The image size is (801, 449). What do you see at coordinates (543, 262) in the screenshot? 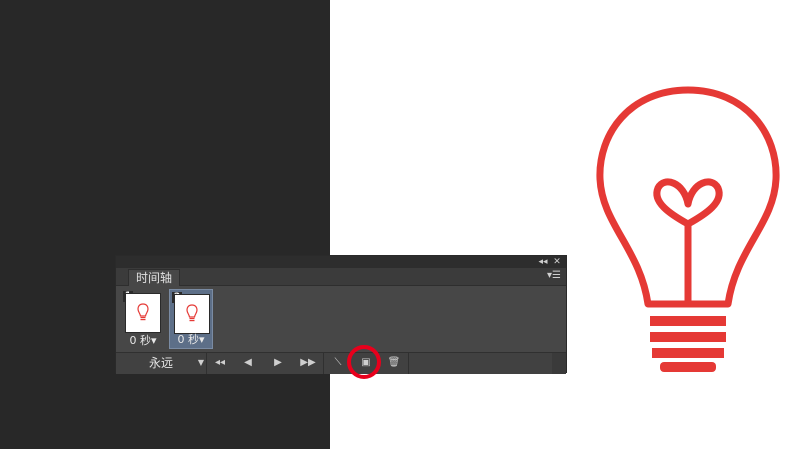
I see `collapse-icon: ◂◂` at bounding box center [543, 262].